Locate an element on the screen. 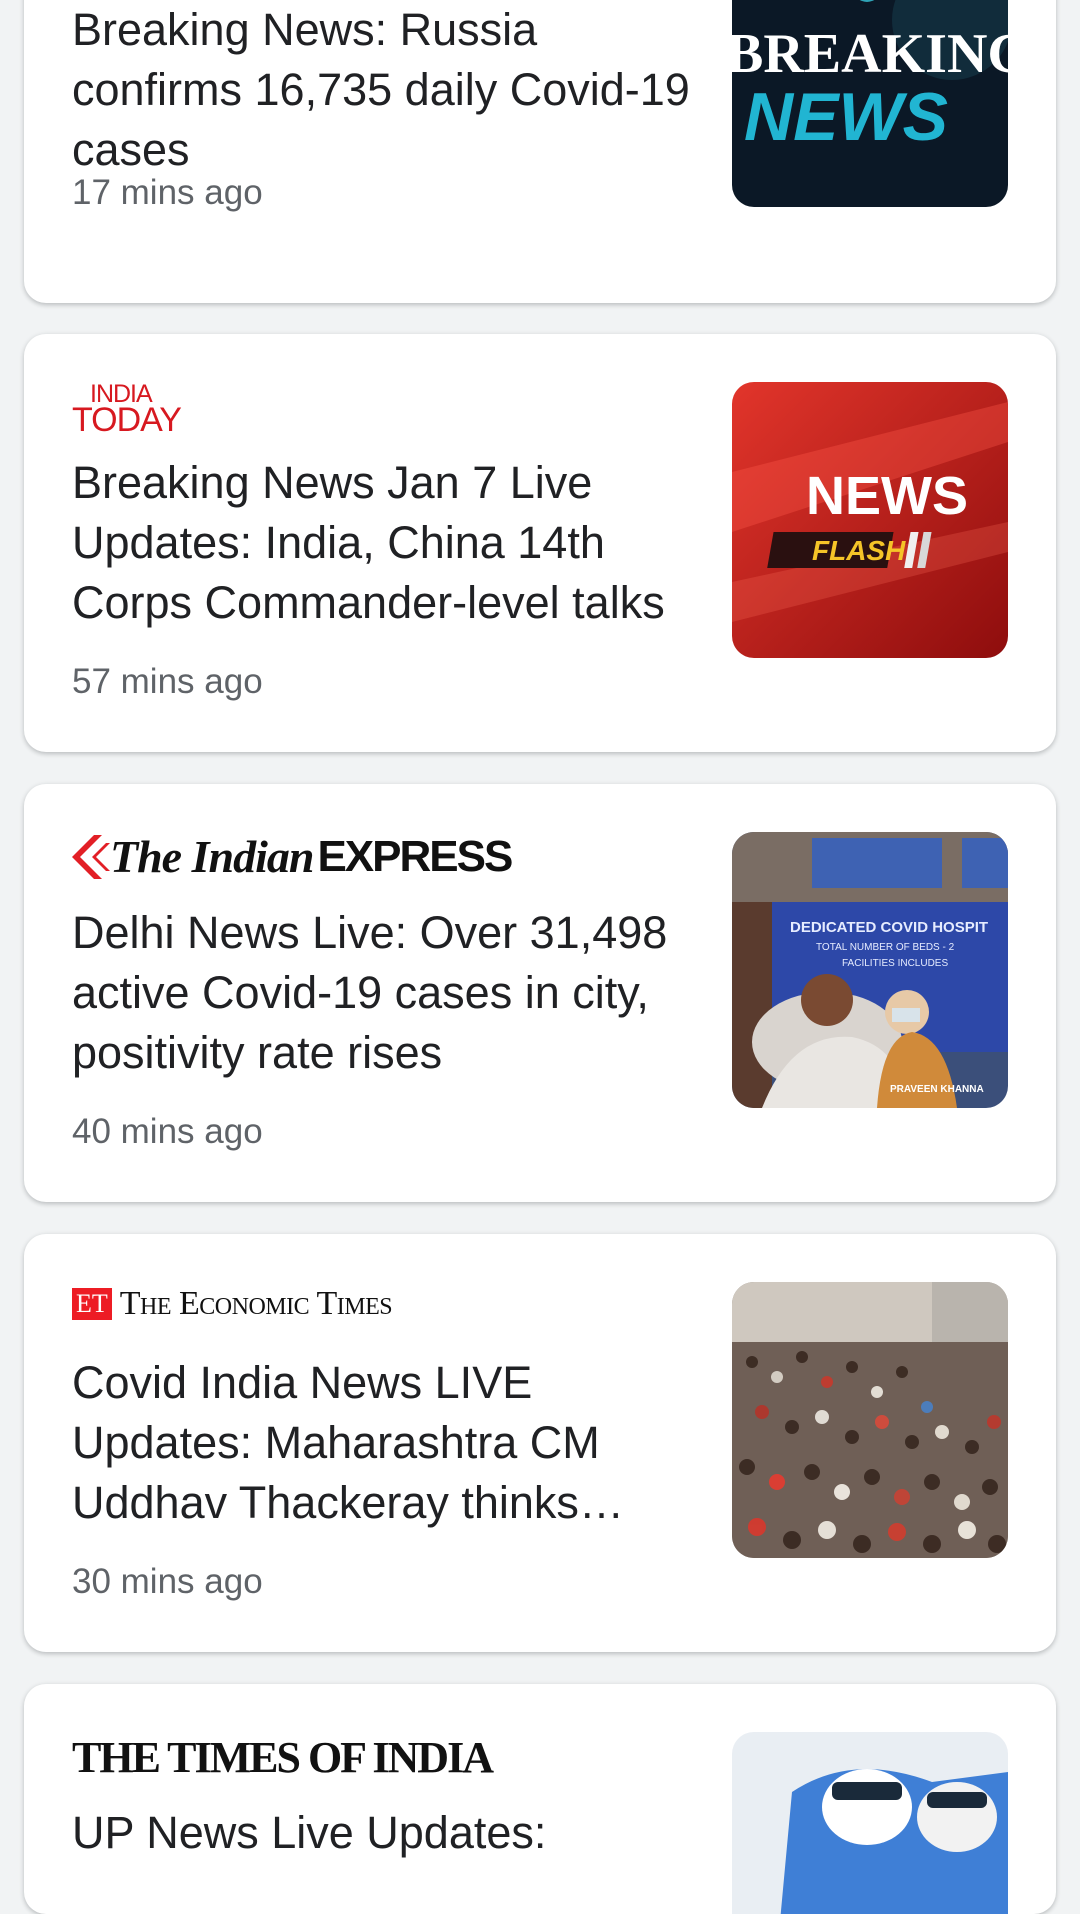 This screenshot has height=1914, width=1080. health-workers-photo is located at coordinates (870, 1823).